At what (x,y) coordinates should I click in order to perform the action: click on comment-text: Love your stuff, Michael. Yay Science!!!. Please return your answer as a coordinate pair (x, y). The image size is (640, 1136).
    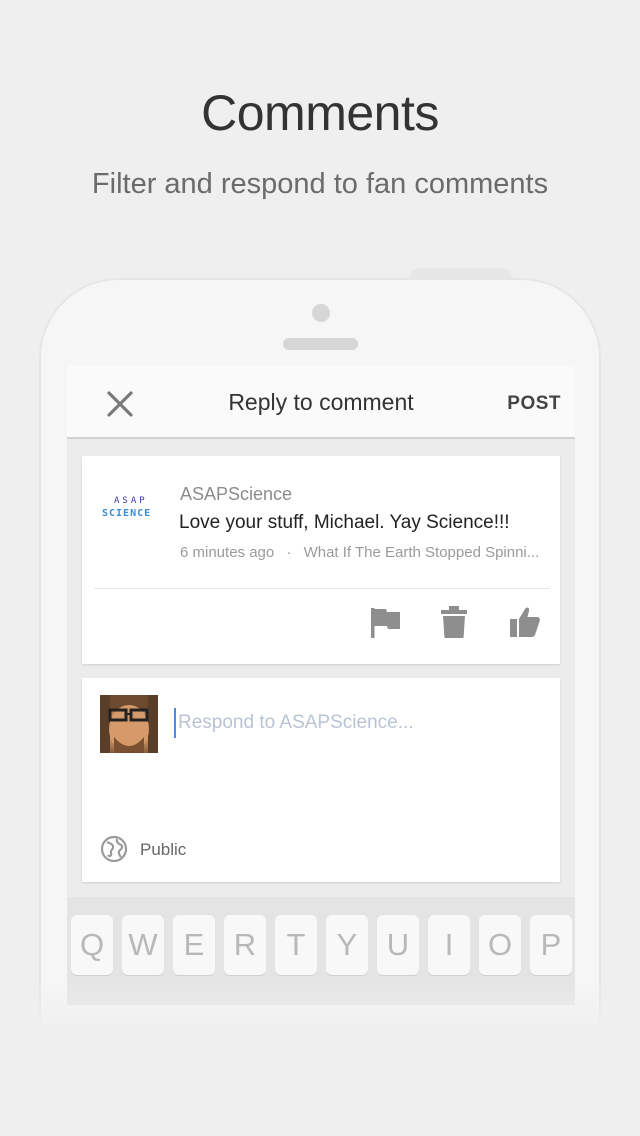
    Looking at the image, I should click on (344, 522).